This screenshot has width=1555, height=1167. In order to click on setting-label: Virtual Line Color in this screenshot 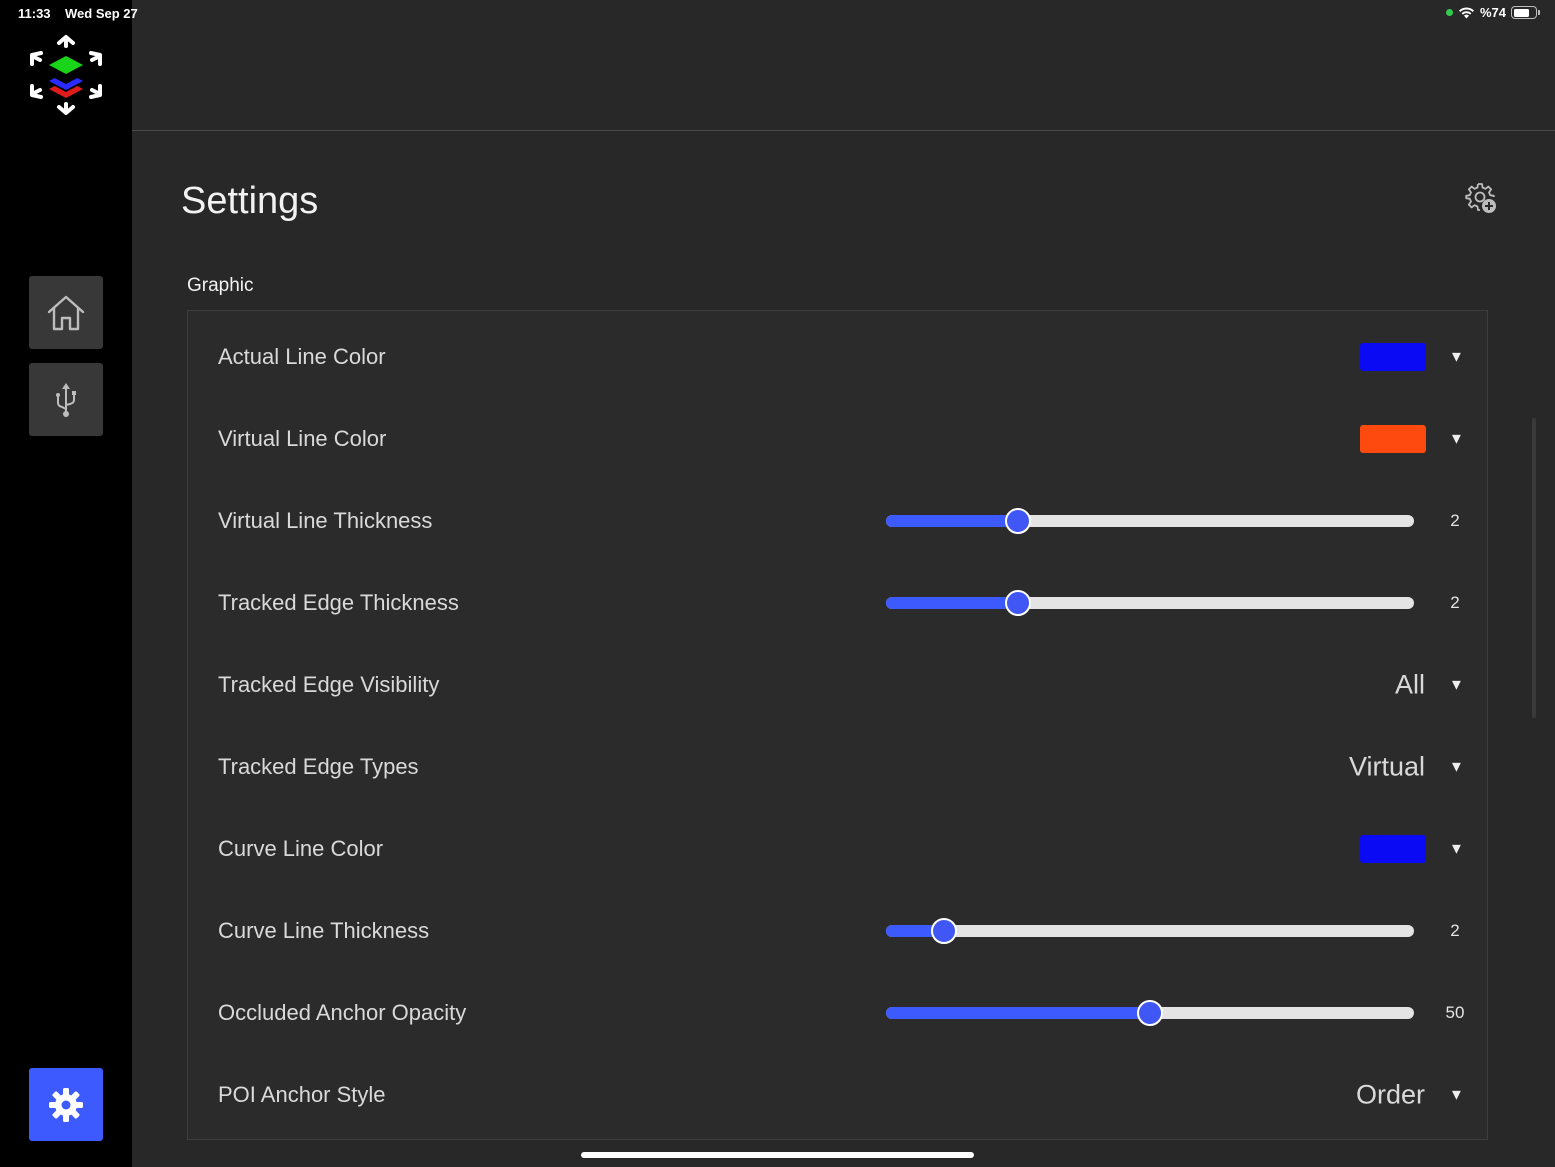, I will do `click(302, 438)`.